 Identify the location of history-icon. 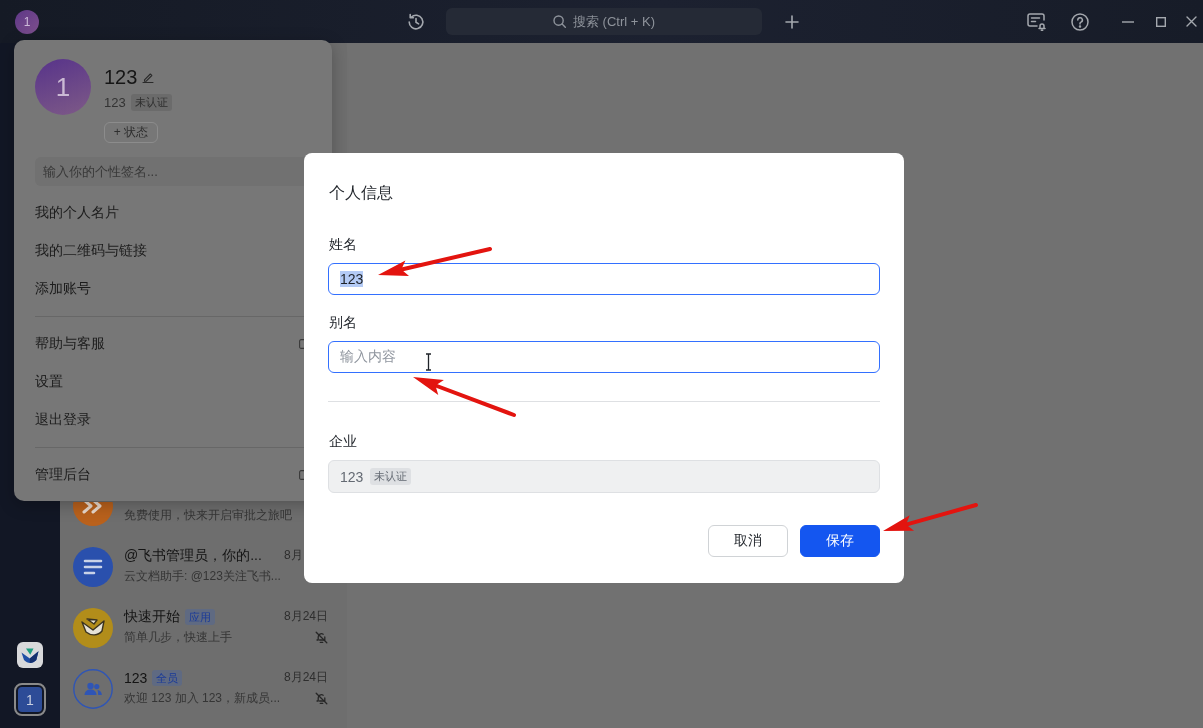
(416, 21).